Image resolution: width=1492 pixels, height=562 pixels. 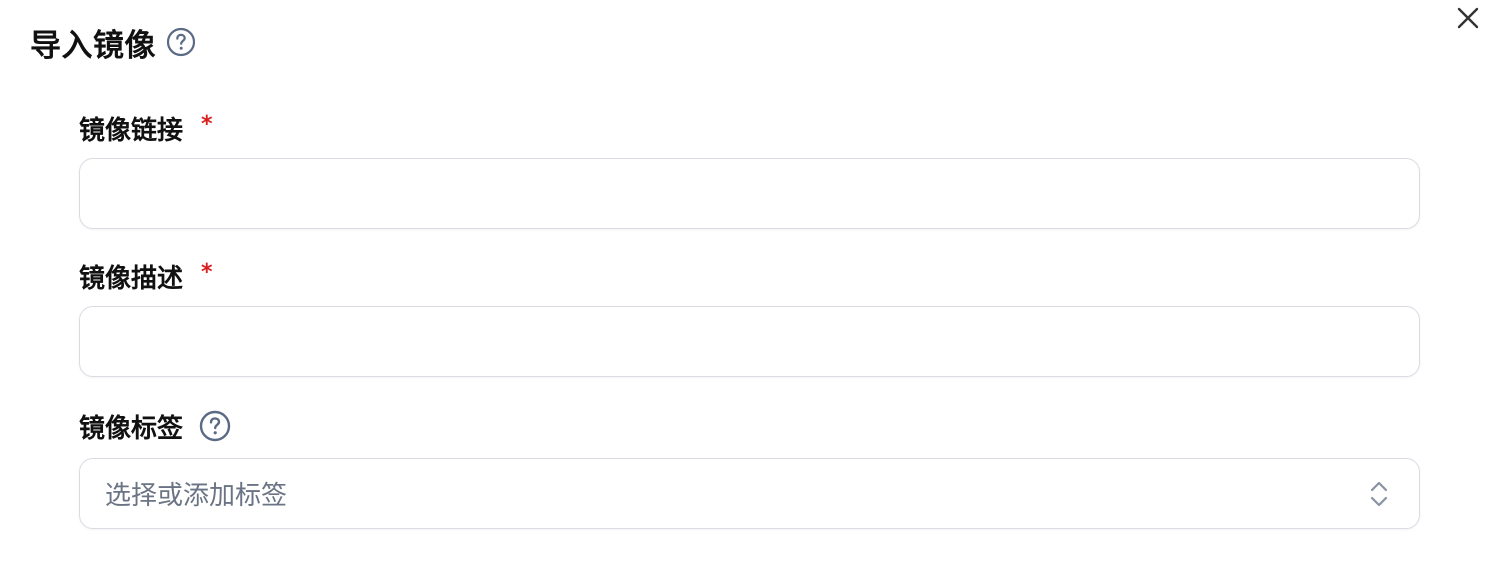 I want to click on image-description-label-text: 镜像描述, so click(x=131, y=278).